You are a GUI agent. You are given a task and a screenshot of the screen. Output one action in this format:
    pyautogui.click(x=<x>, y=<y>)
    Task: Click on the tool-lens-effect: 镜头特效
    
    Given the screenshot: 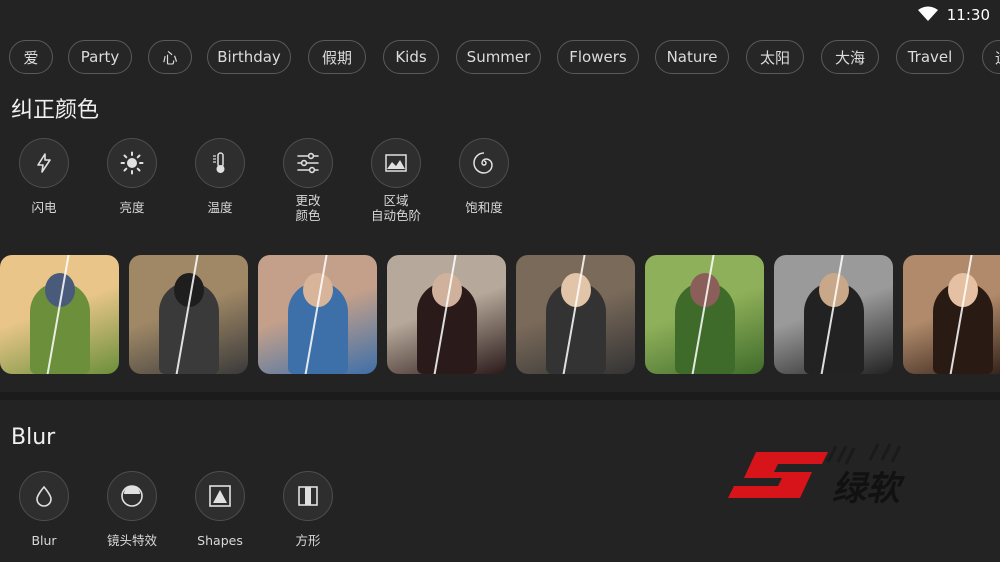 What is the action you would take?
    pyautogui.click(x=132, y=509)
    